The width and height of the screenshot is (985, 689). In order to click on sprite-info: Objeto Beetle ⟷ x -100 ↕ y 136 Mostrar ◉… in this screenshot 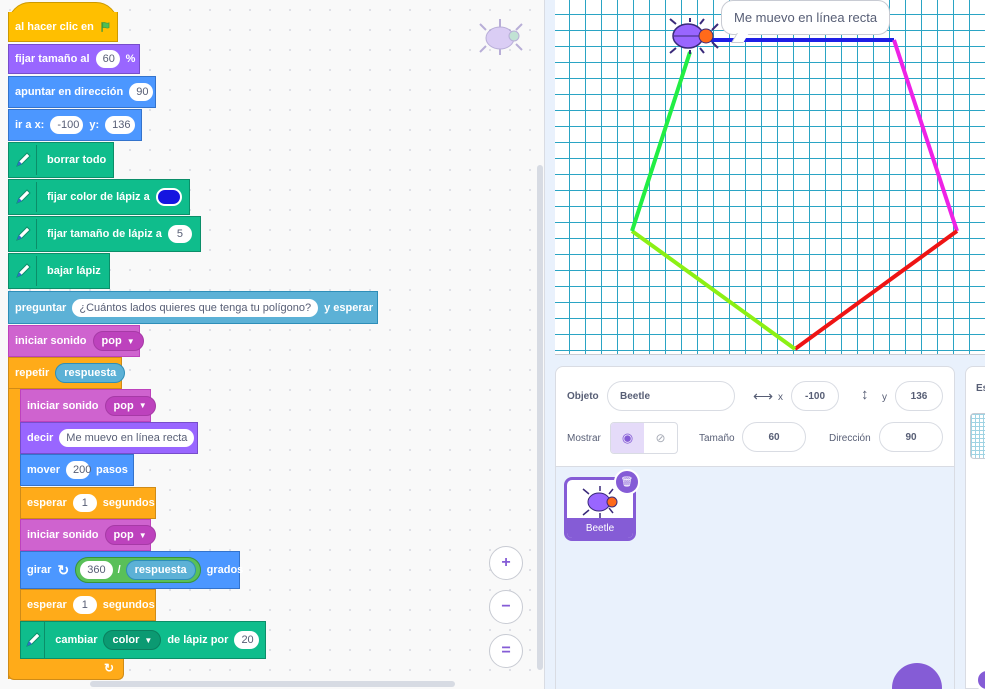, I will do `click(755, 417)`.